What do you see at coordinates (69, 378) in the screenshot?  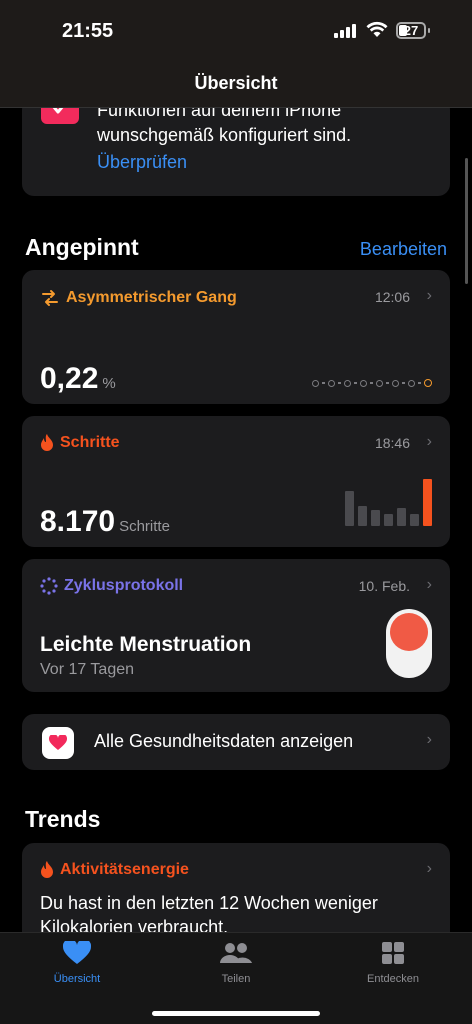 I see `gait-value: 0,22` at bounding box center [69, 378].